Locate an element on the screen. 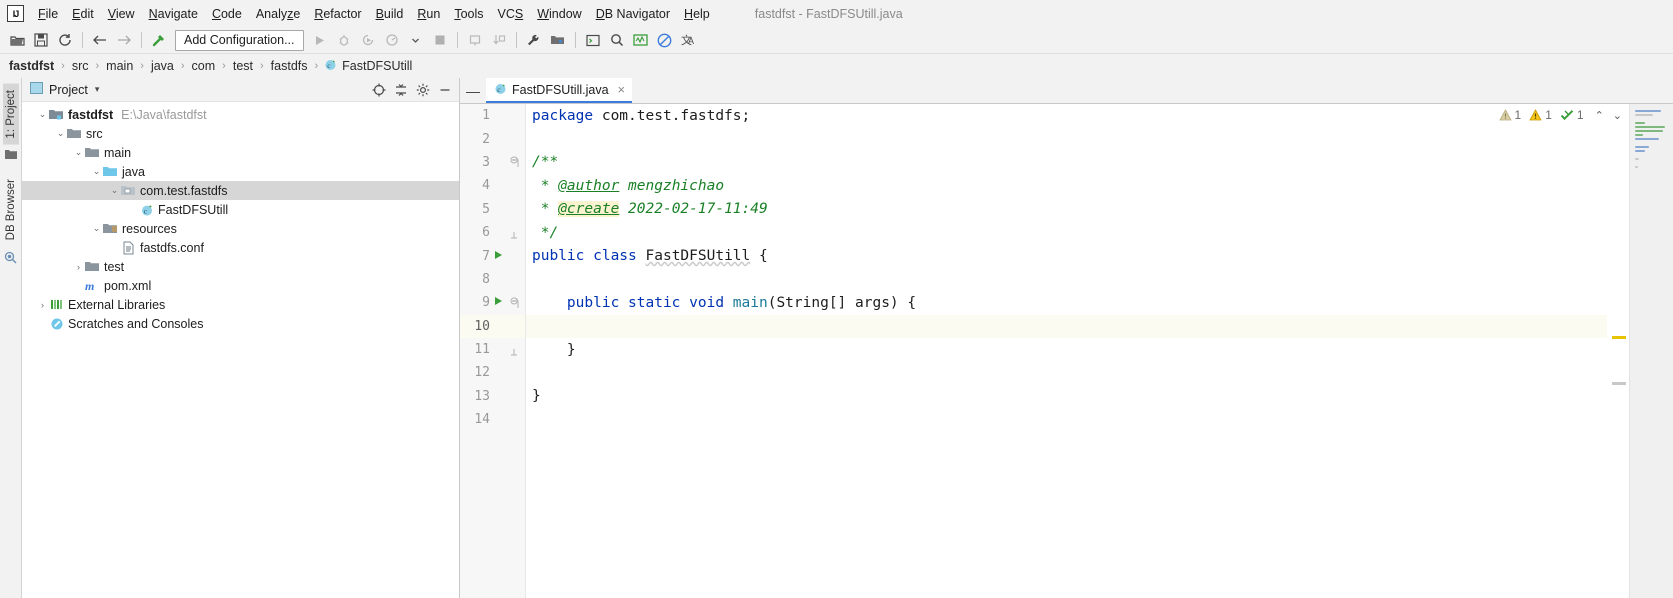 This screenshot has height=598, width=1673. gutter-line-14: 14 is located at coordinates (492, 419).